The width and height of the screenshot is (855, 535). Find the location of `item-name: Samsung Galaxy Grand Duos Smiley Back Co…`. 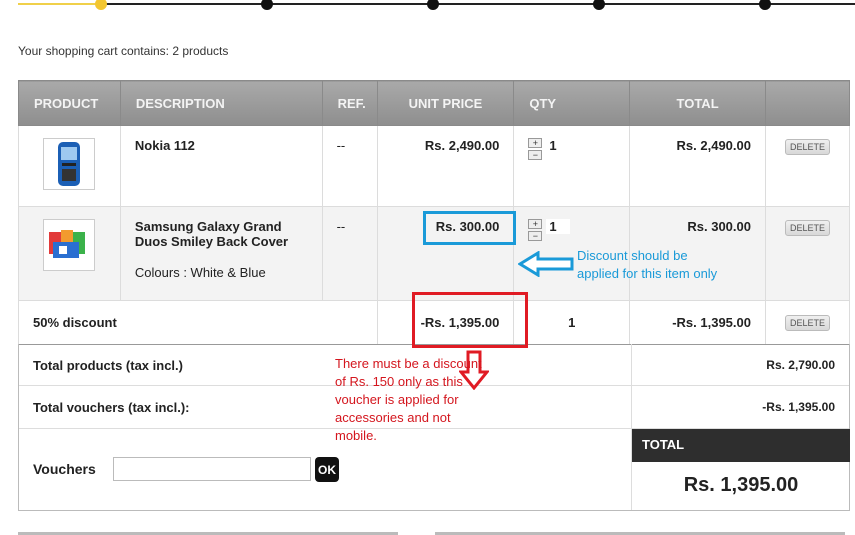

item-name: Samsung Galaxy Grand Duos Smiley Back Co… is located at coordinates (221, 234).